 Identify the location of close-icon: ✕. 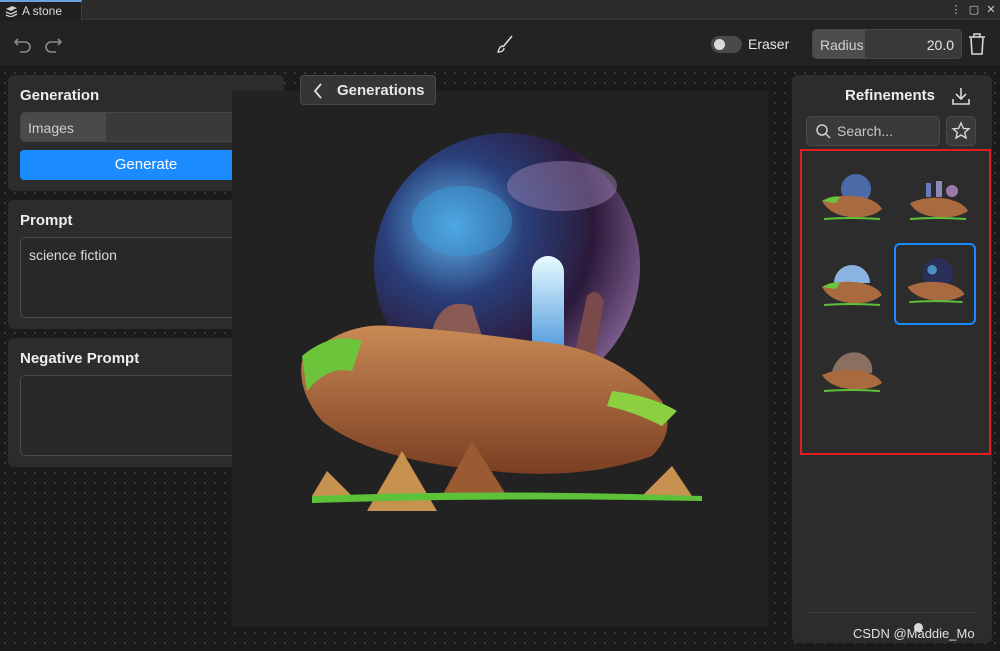
(991, 10).